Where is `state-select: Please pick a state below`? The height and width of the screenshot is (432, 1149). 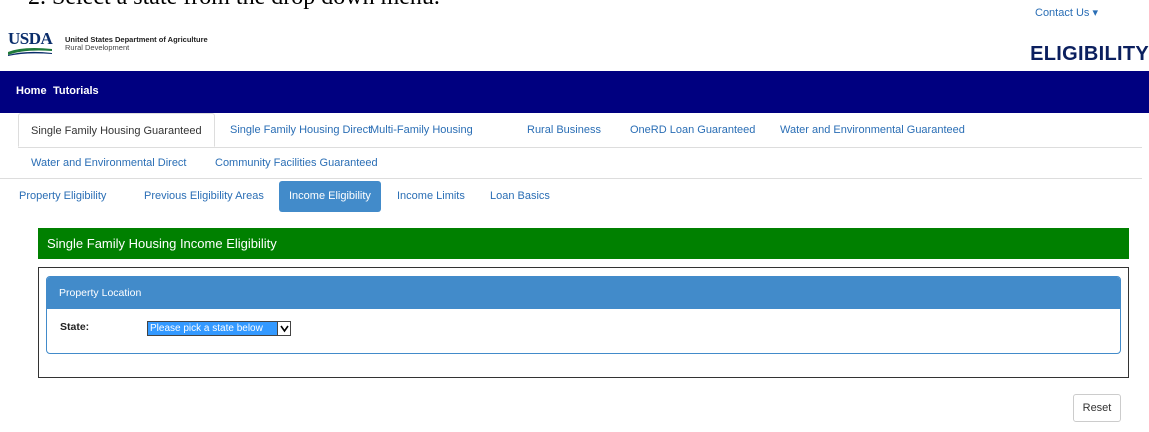 state-select: Please pick a state below is located at coordinates (219, 328).